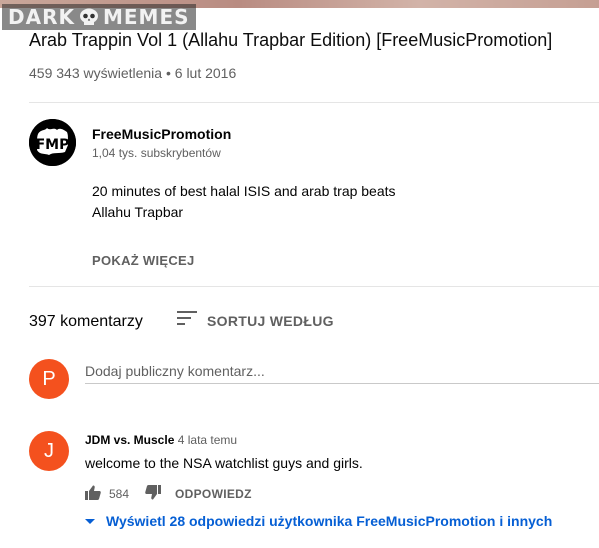 This screenshot has width=599, height=548. I want to click on like-icon, so click(93, 494).